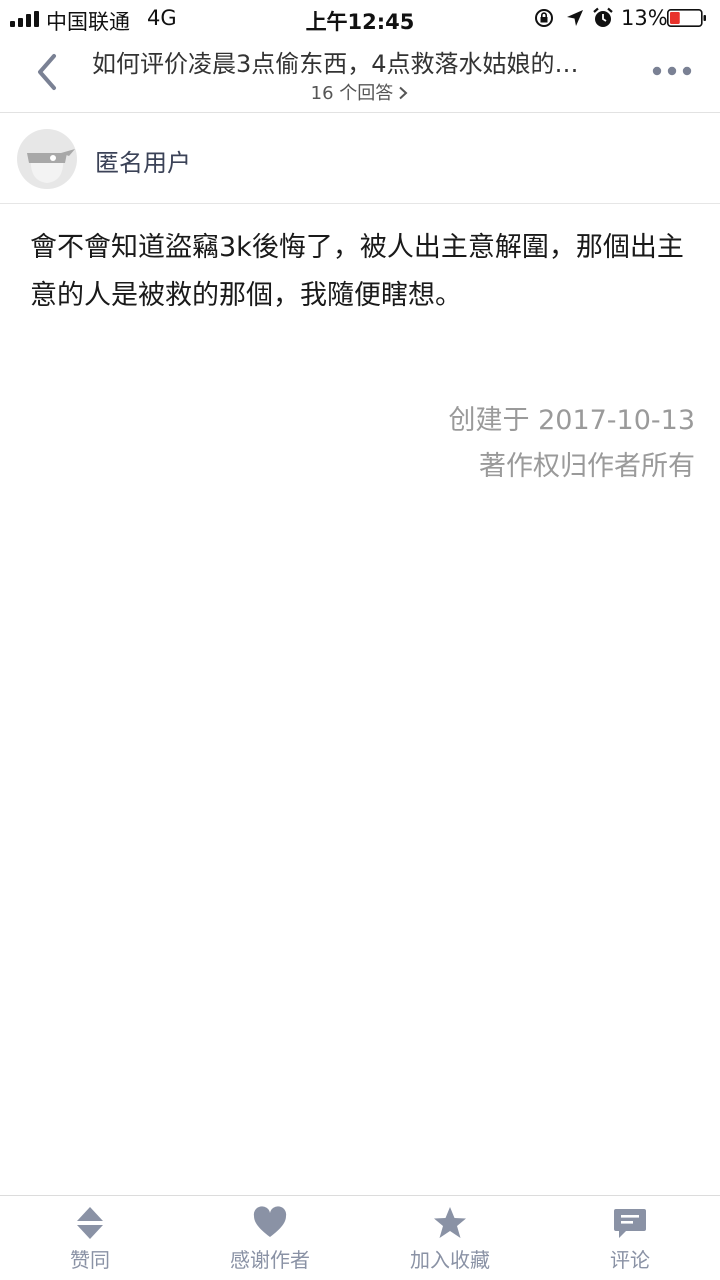 This screenshot has height=1280, width=720. Describe the element at coordinates (630, 1260) in the screenshot. I see `comment-label: 评论` at that location.